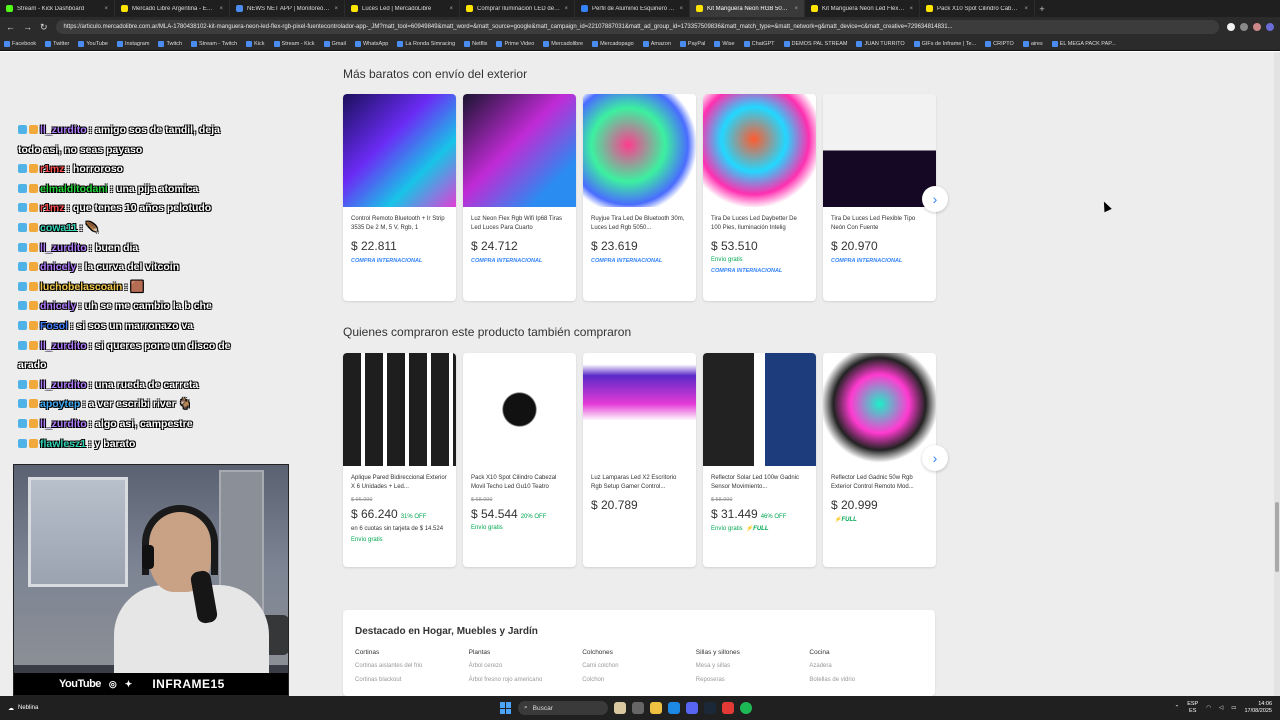 This screenshot has width=1280, height=720. What do you see at coordinates (170, 43) in the screenshot?
I see `bookmark-item: Twitch` at bounding box center [170, 43].